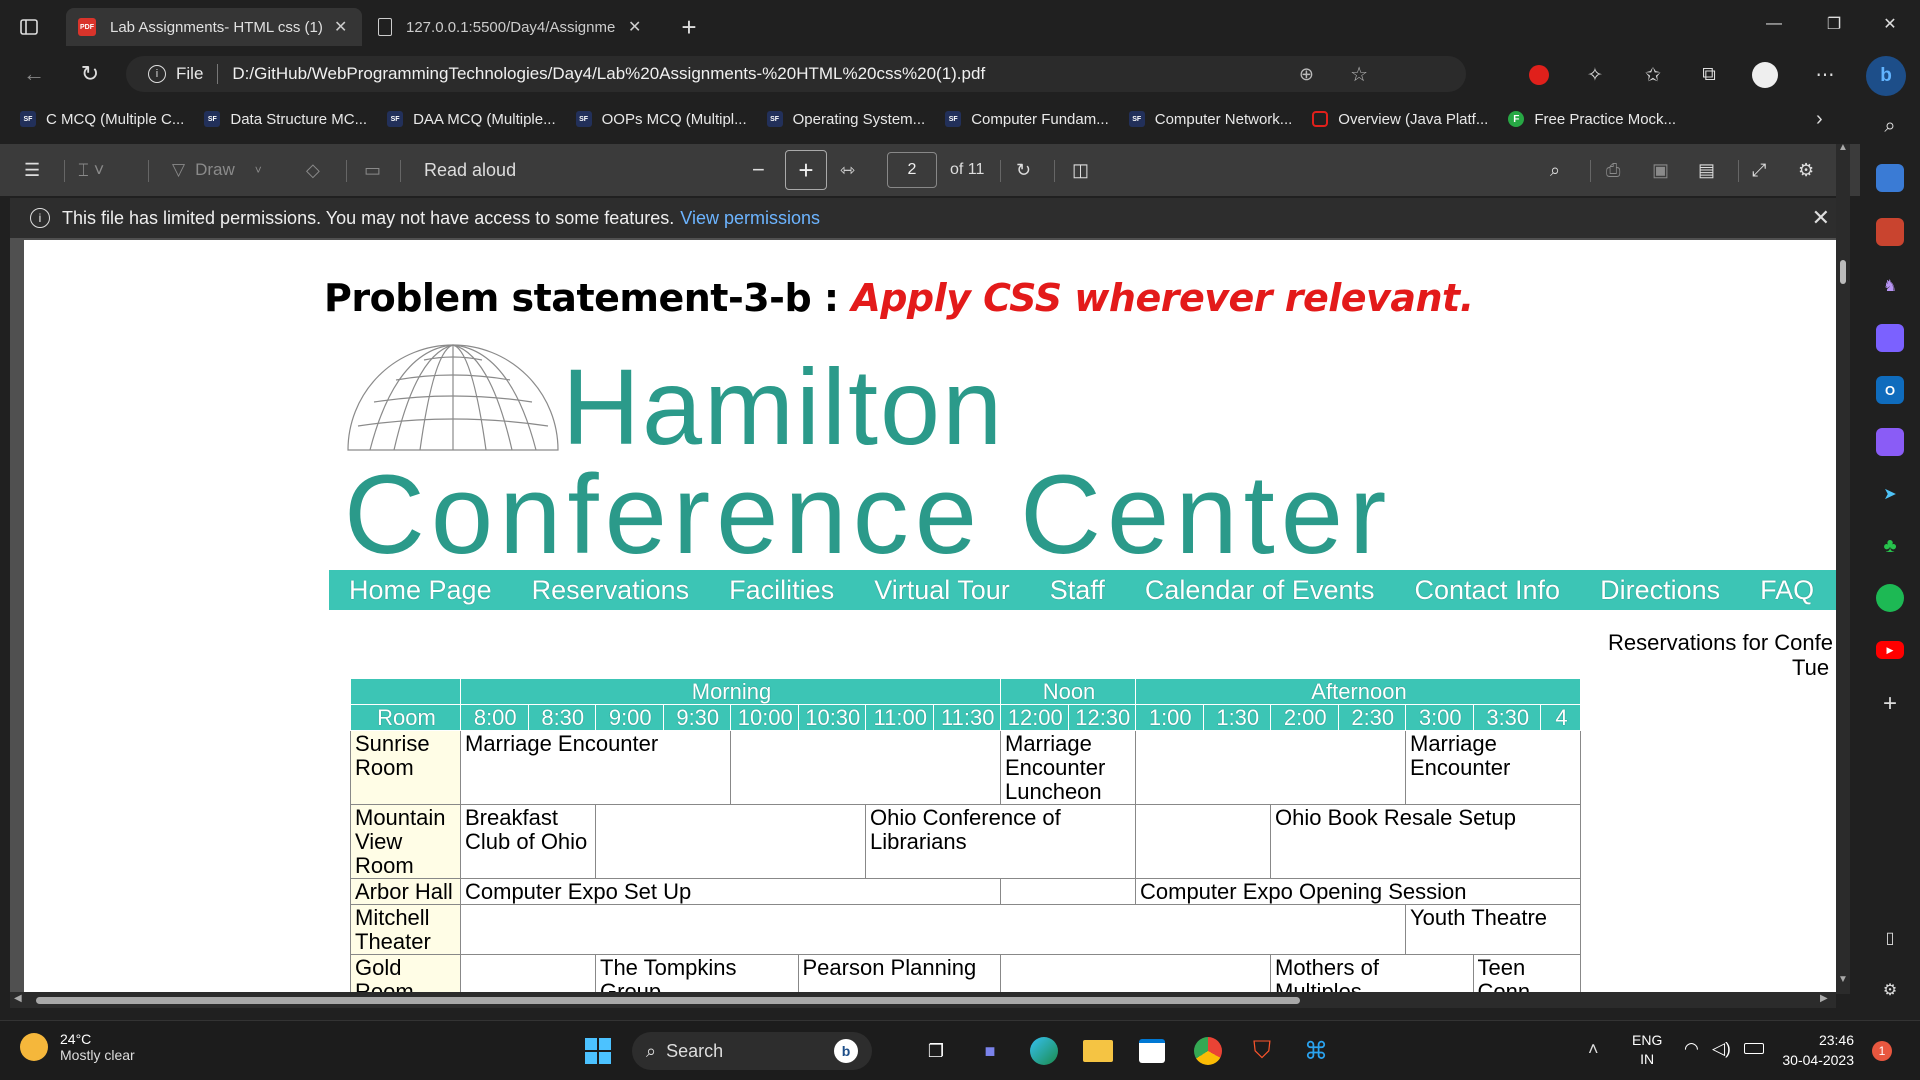 This screenshot has width=1920, height=1080. What do you see at coordinates (1709, 75) in the screenshot?
I see `collections-icon: ⧉` at bounding box center [1709, 75].